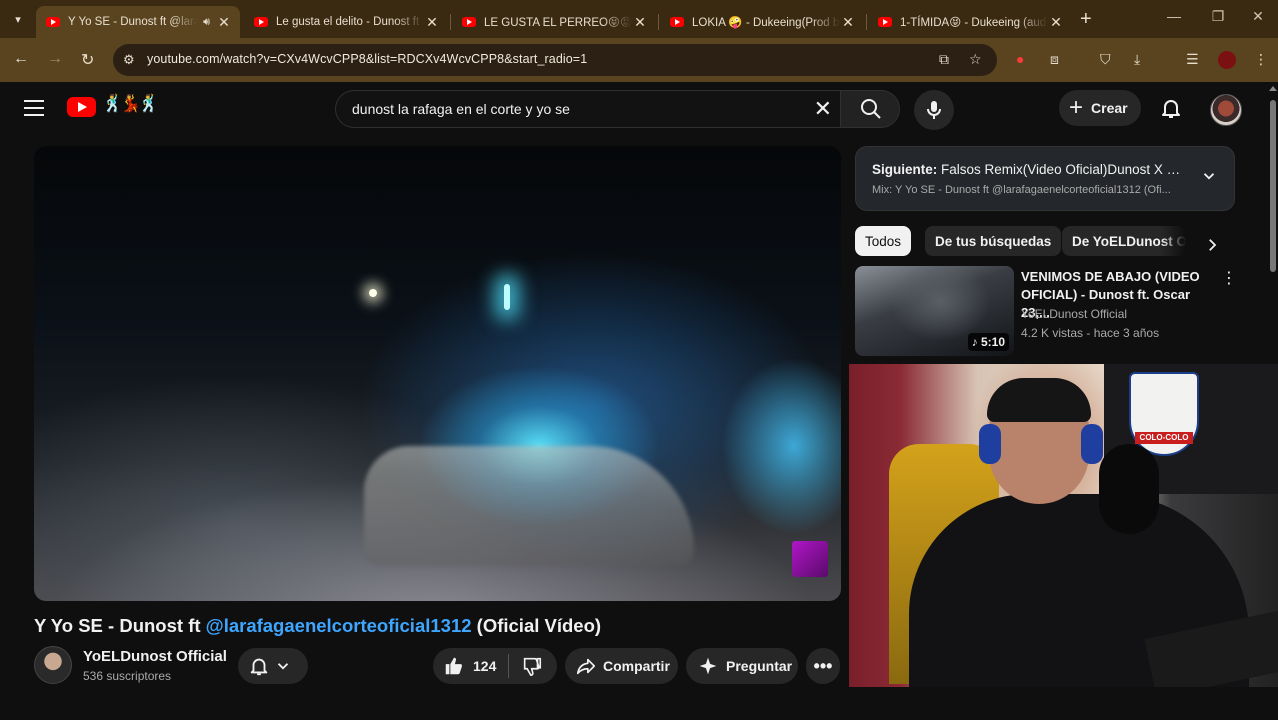 The width and height of the screenshot is (1278, 720). Describe the element at coordinates (1092, 444) in the screenshot. I see `headphone-right` at that location.